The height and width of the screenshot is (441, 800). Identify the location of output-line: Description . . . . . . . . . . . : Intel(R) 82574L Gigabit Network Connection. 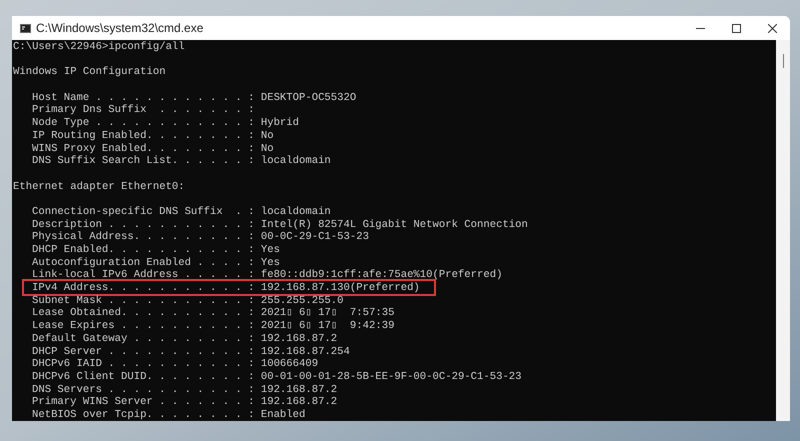
(280, 224).